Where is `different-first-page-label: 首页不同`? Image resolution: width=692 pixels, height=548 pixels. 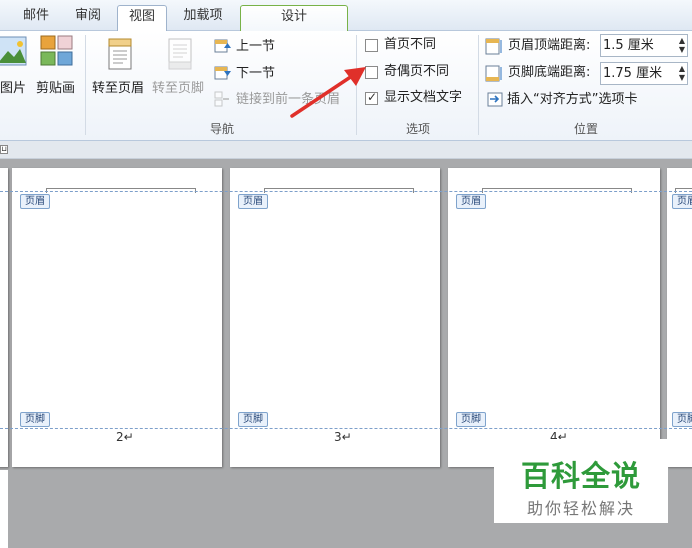 different-first-page-label: 首页不同 is located at coordinates (410, 44).